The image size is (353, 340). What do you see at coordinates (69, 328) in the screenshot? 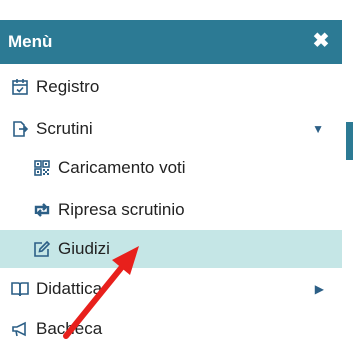
I see `menu-item-label: Bacheca` at bounding box center [69, 328].